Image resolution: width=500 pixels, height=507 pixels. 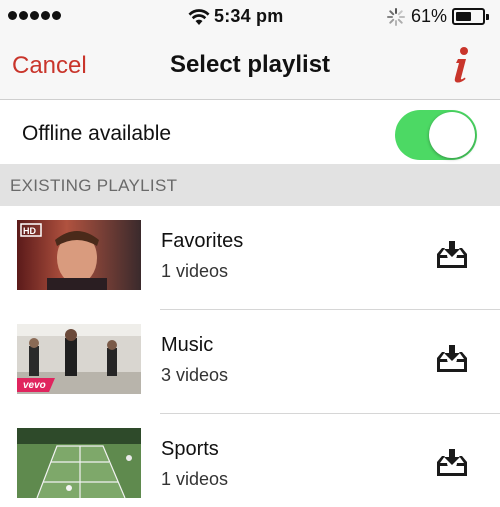 What do you see at coordinates (94, 185) in the screenshot?
I see `section-header-label: EXISTING PLAYLIST` at bounding box center [94, 185].